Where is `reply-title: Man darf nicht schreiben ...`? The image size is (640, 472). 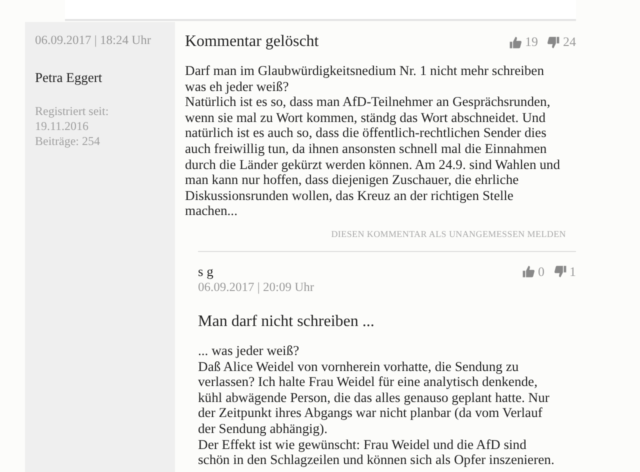 reply-title: Man darf nicht schreiben ... is located at coordinates (287, 321).